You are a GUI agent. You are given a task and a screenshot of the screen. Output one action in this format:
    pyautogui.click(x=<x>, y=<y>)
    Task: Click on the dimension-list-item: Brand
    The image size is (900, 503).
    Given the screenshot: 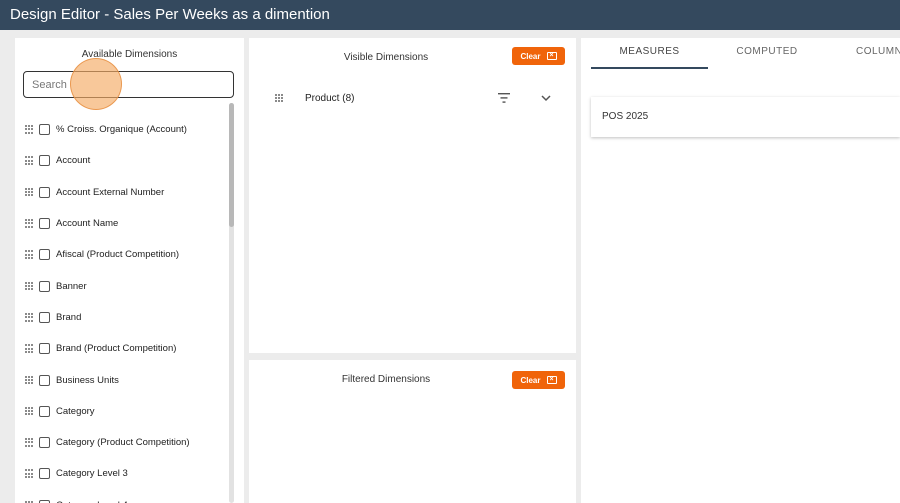 What is the action you would take?
    pyautogui.click(x=125, y=317)
    